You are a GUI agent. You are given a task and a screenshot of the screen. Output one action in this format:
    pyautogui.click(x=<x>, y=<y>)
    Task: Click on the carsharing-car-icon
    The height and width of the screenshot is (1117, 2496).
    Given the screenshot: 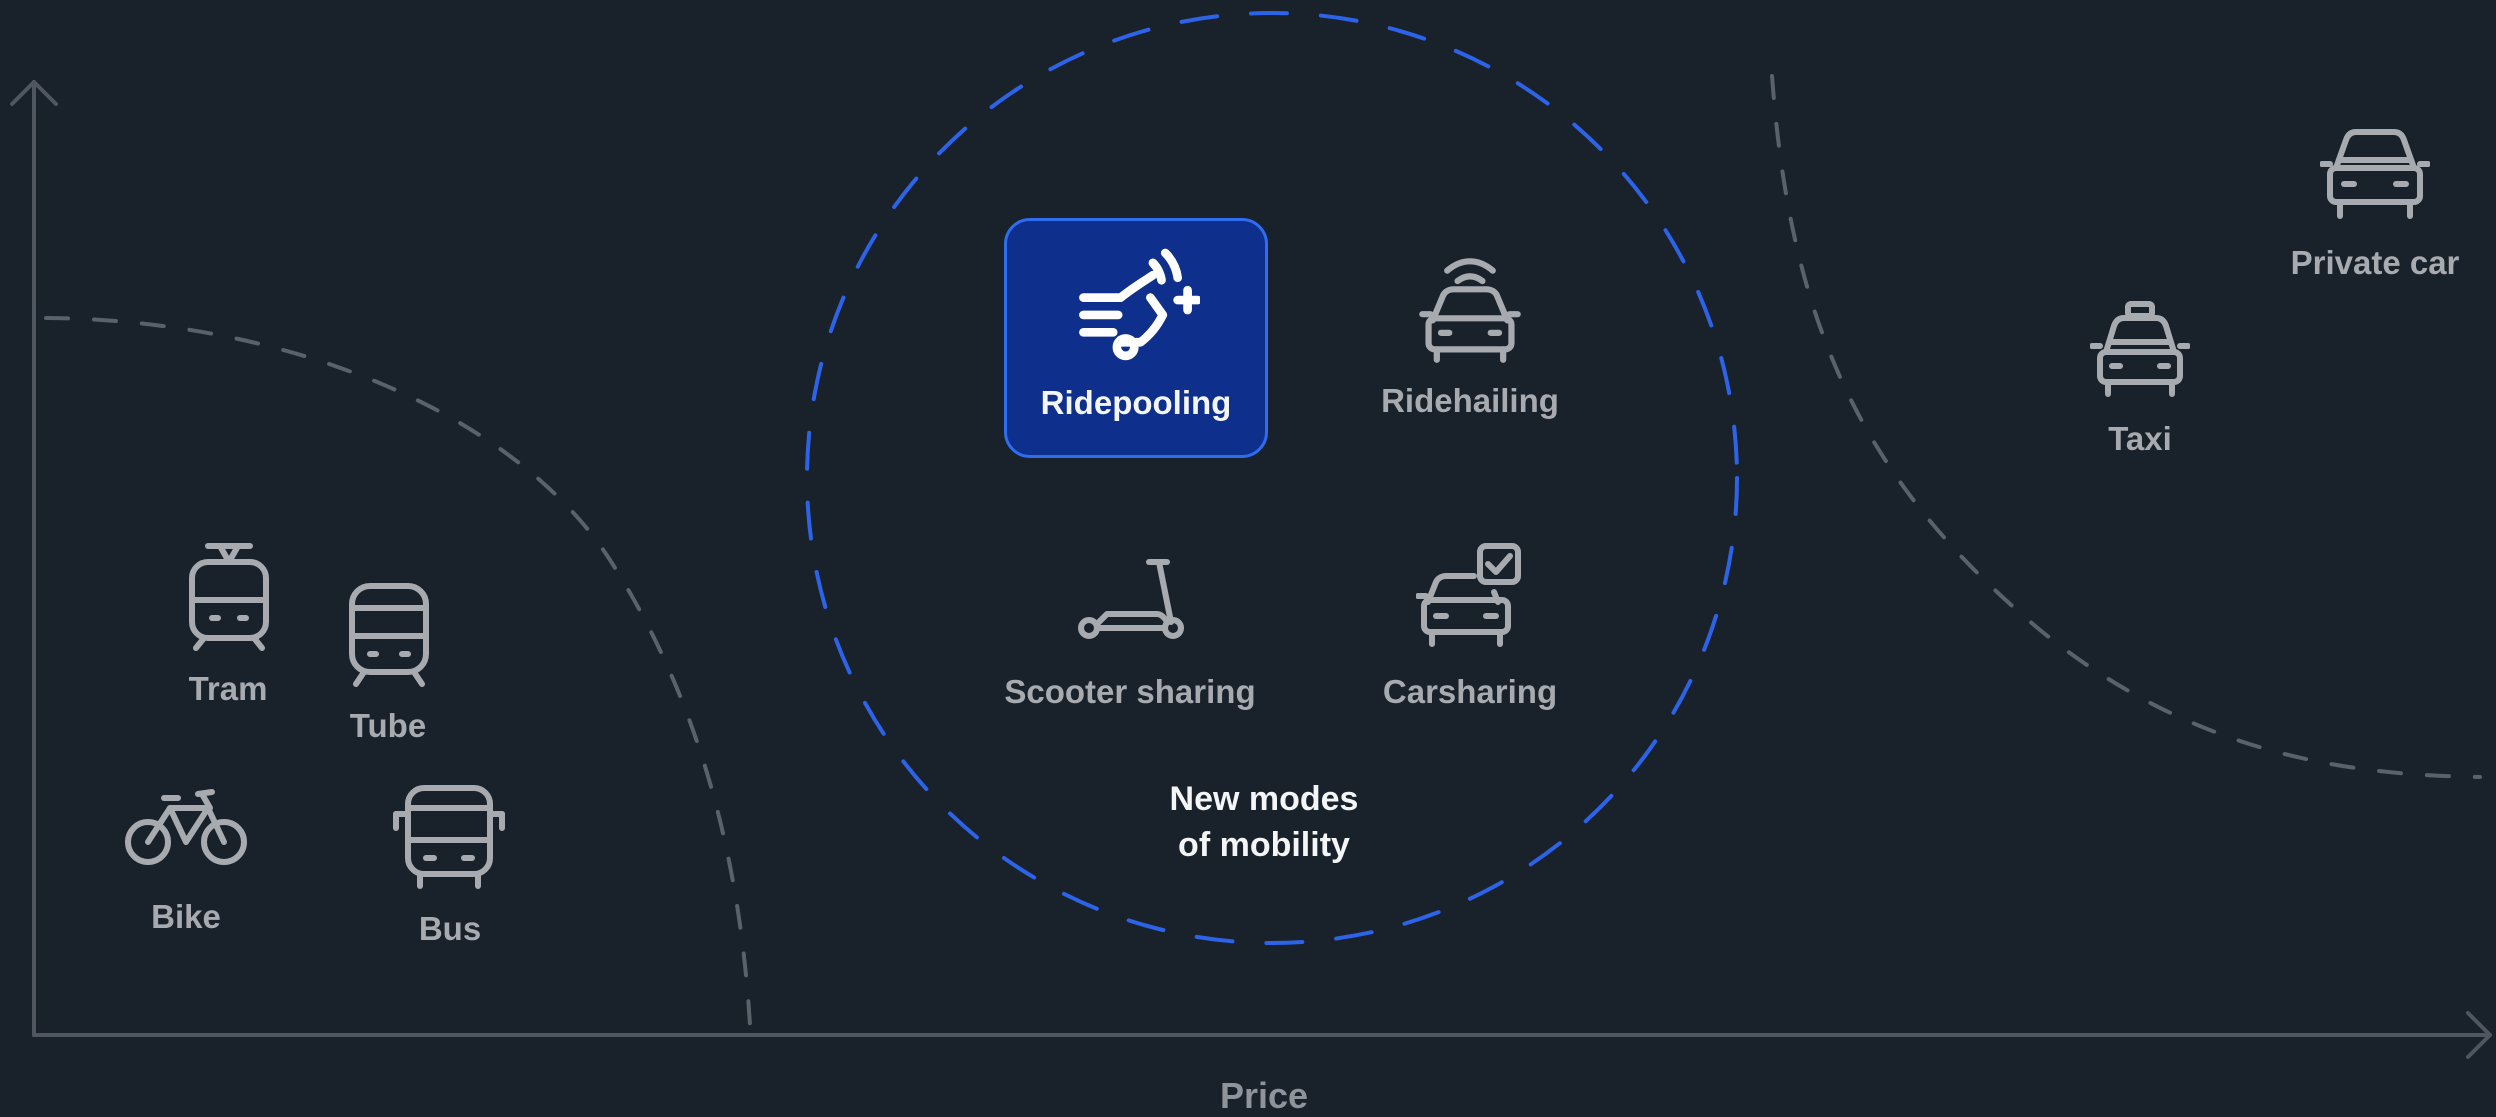 What is the action you would take?
    pyautogui.click(x=1468, y=595)
    